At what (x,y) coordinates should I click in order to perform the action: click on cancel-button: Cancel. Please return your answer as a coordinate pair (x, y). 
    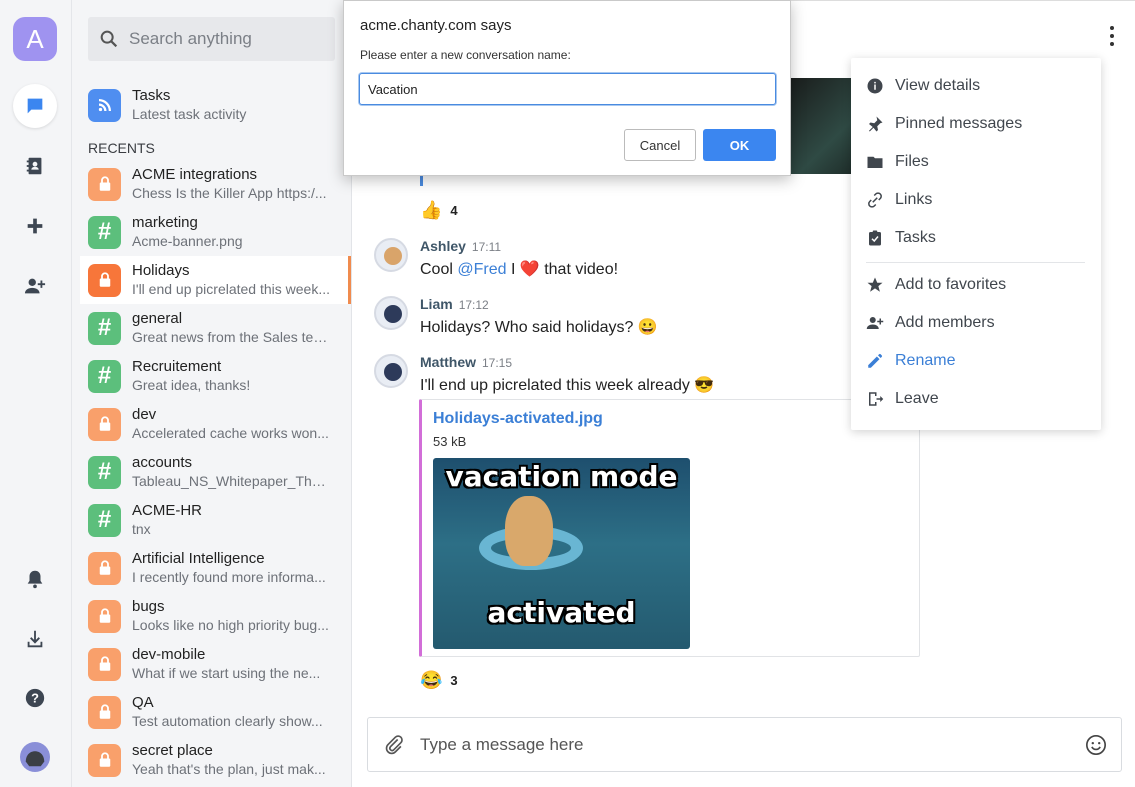
    Looking at the image, I should click on (660, 145).